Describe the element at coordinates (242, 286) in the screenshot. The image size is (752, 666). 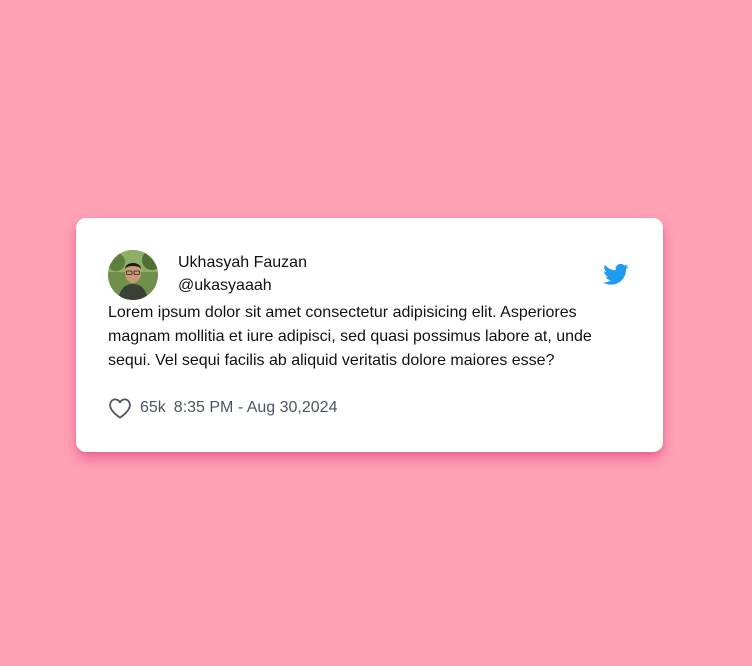
I see `author-handle: @ukasyaaah` at that location.